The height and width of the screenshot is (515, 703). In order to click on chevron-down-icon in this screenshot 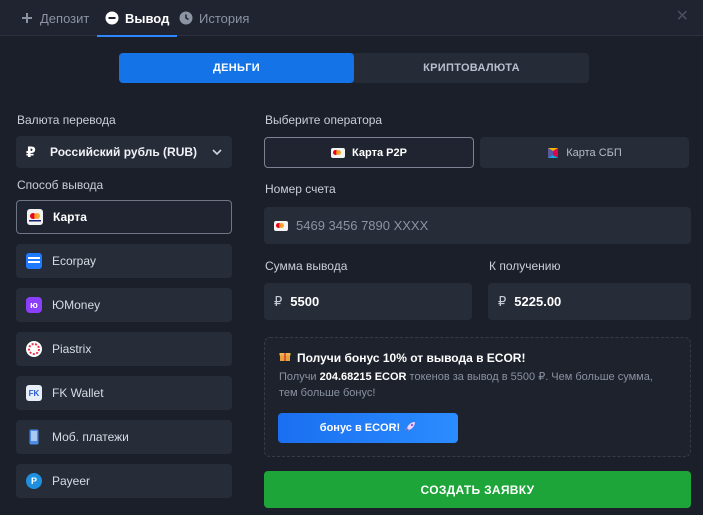, I will do `click(217, 152)`.